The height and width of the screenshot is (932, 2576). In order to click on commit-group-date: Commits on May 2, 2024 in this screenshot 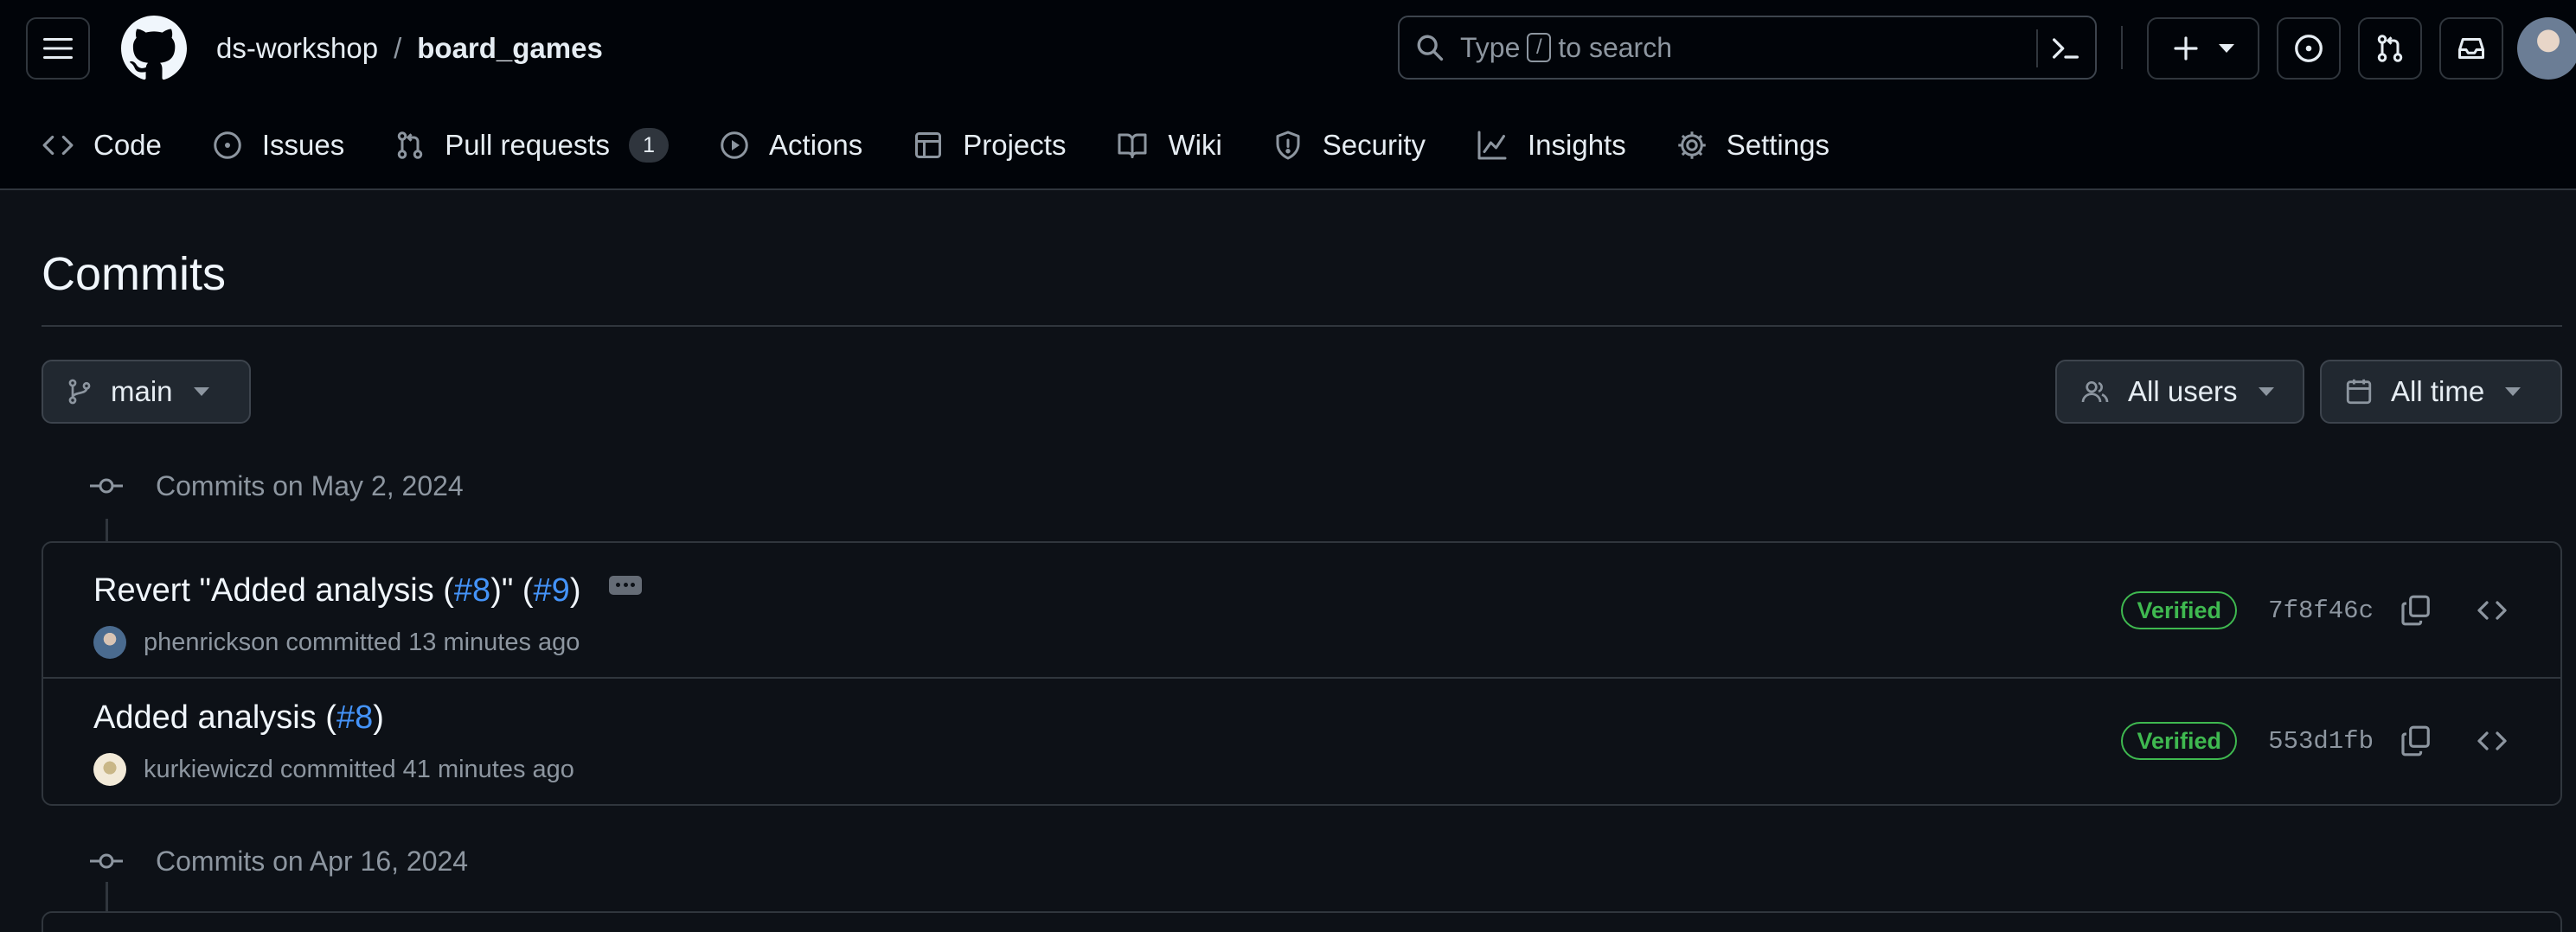, I will do `click(310, 485)`.